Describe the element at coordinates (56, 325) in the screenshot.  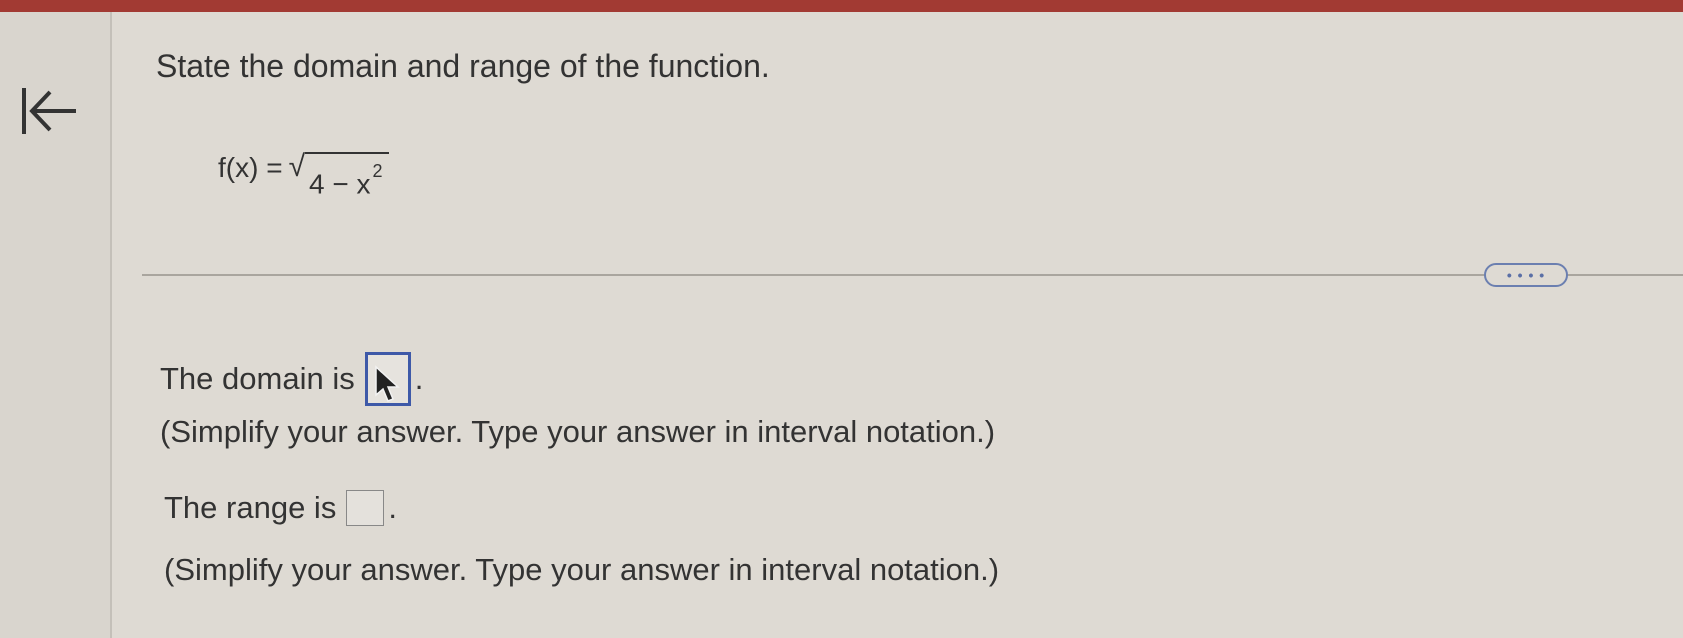
I see `left-rail` at that location.